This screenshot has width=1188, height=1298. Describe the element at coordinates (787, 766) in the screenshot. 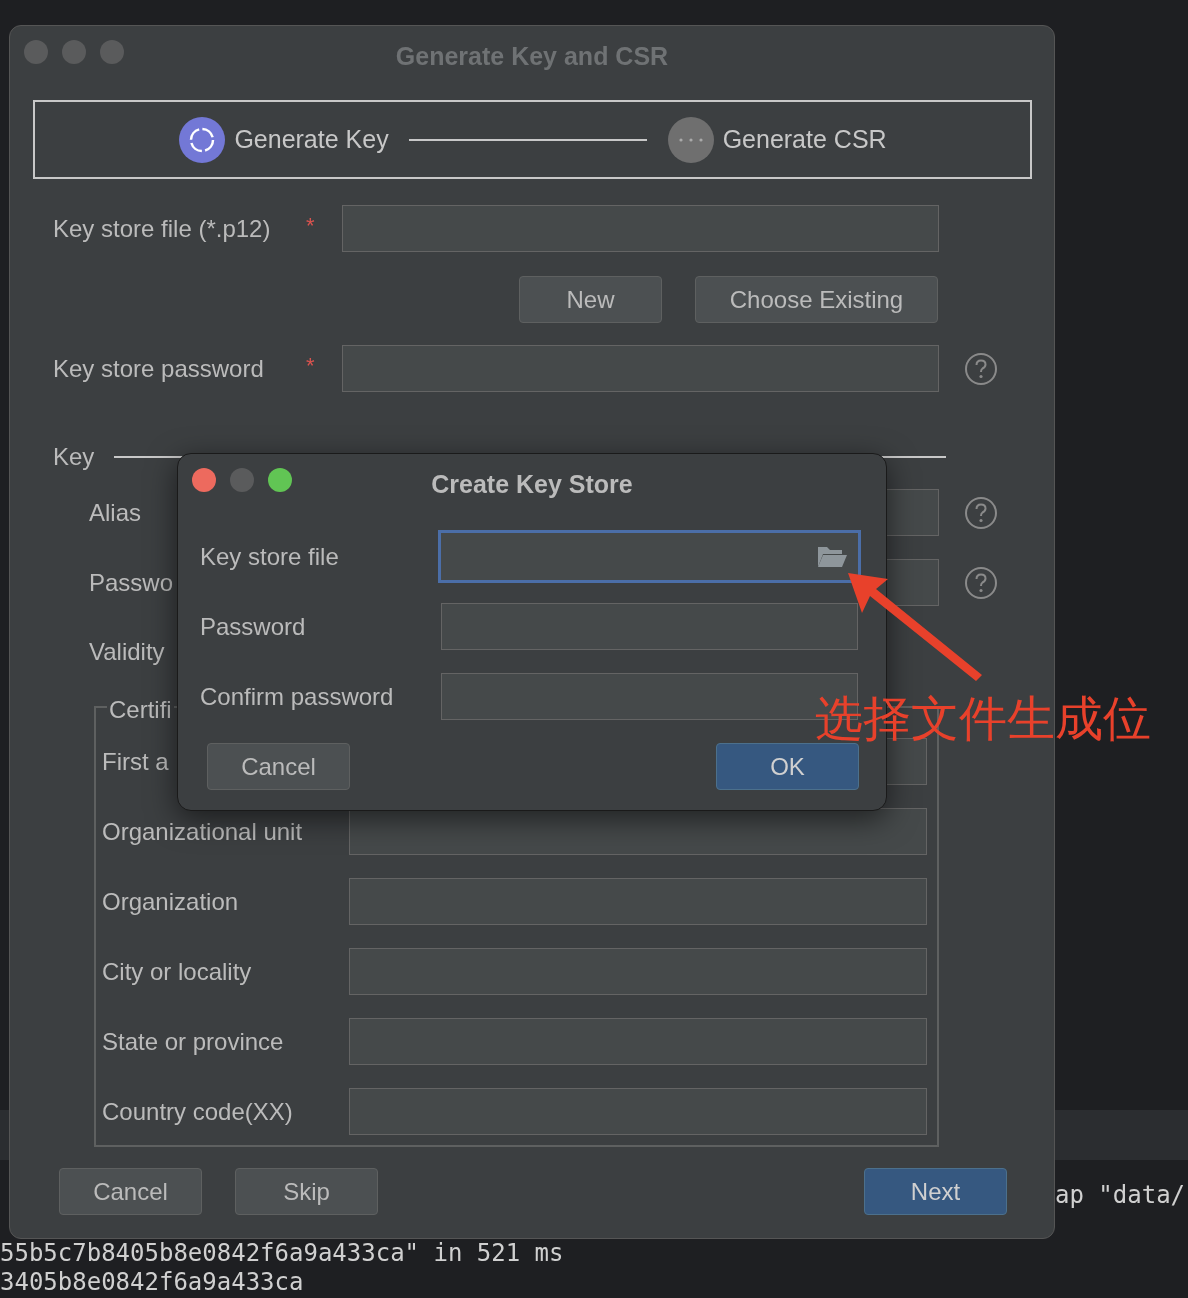

I see `button: OK` at that location.